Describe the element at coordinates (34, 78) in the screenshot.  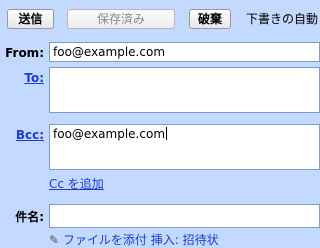
I see `to-link: To:` at that location.